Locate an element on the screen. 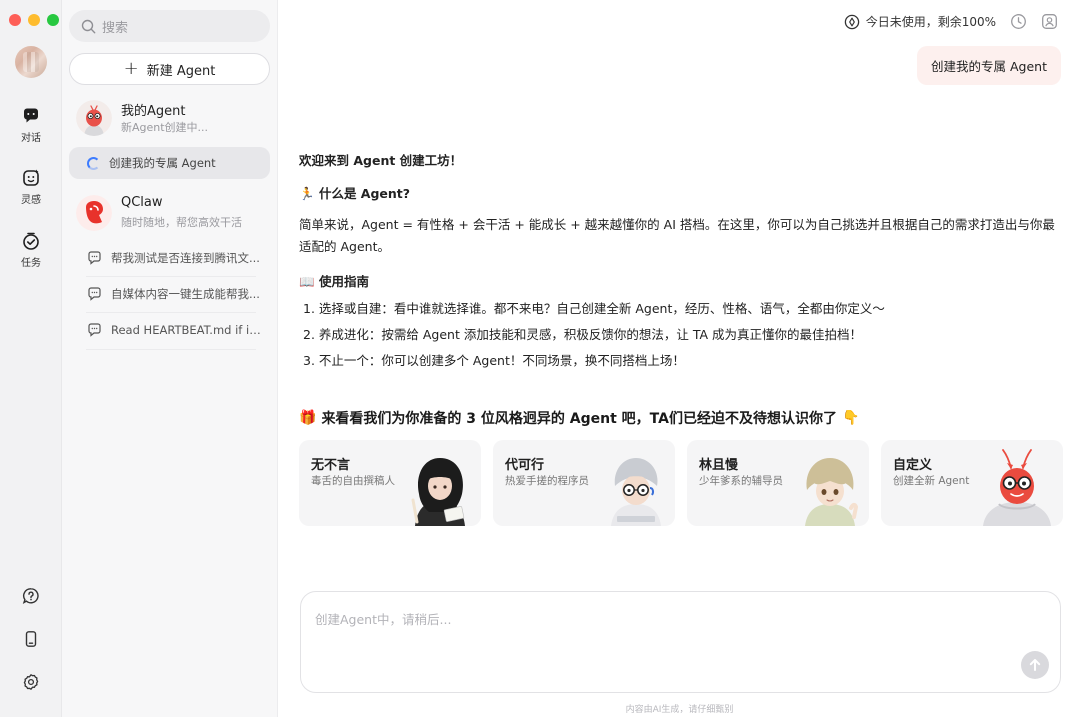 The height and width of the screenshot is (717, 1080). usage-indicator: 今日未使用，剩余100% is located at coordinates (920, 21).